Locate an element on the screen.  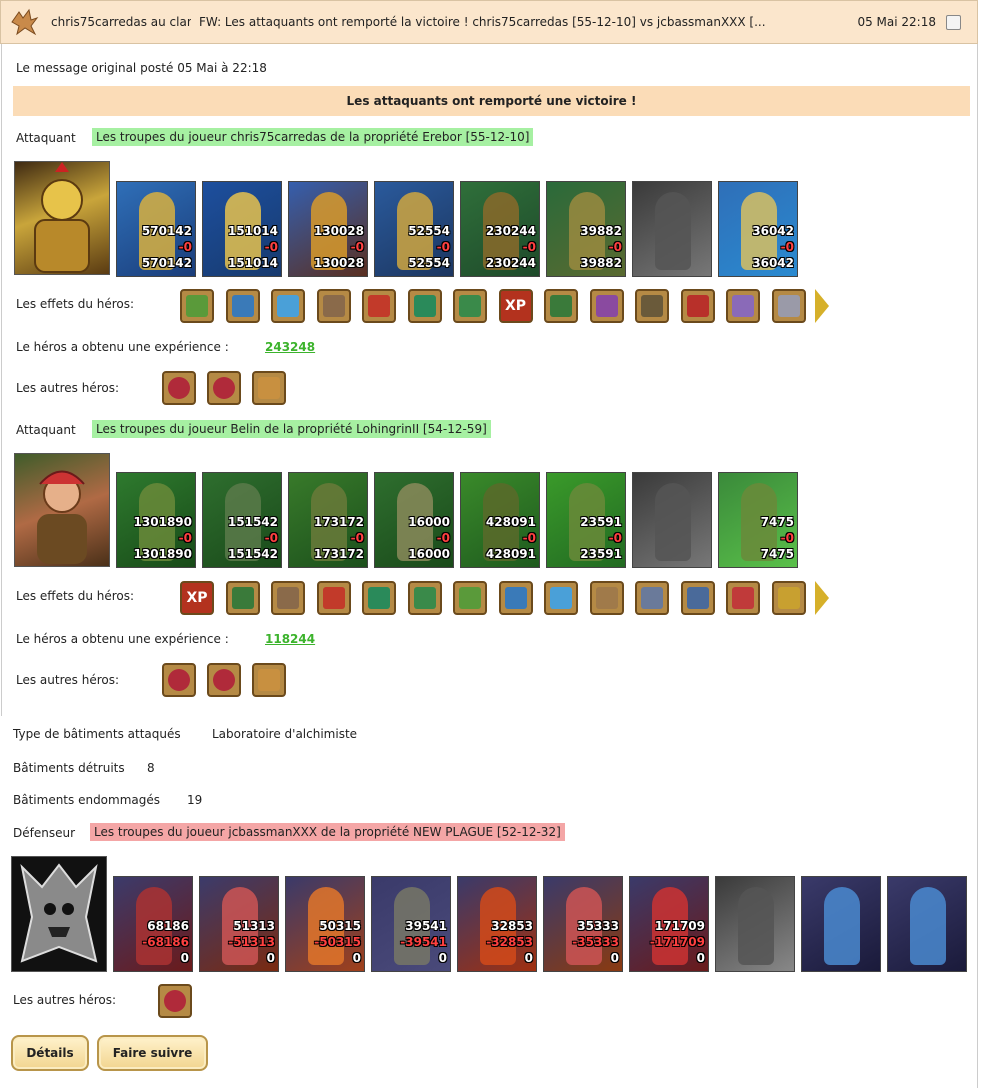
castle-glyph is located at coordinates (333, 306).